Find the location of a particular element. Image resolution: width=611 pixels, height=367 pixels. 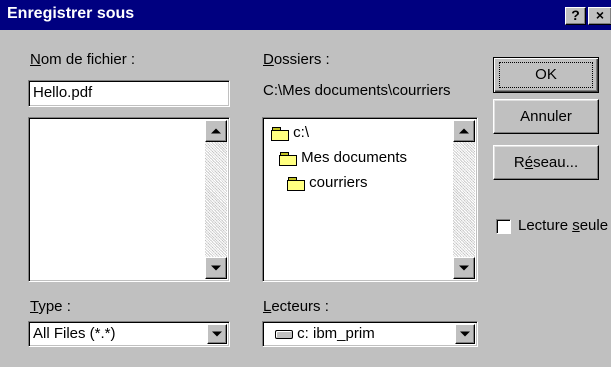

folder-tree-scrollbar is located at coordinates (464, 199).